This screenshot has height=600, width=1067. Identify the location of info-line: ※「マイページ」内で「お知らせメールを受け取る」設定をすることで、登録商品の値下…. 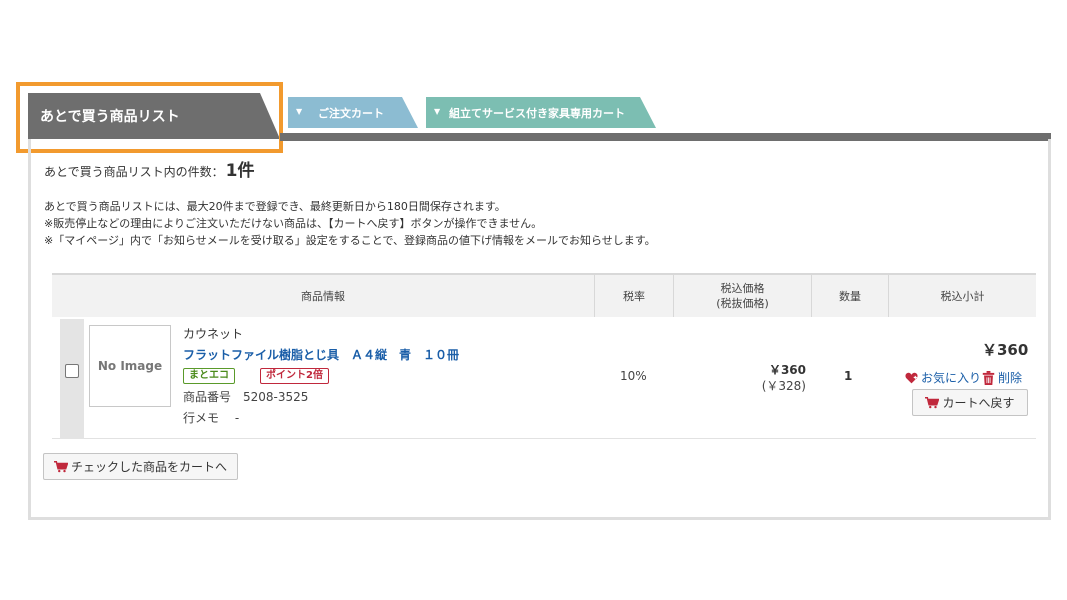
(350, 240).